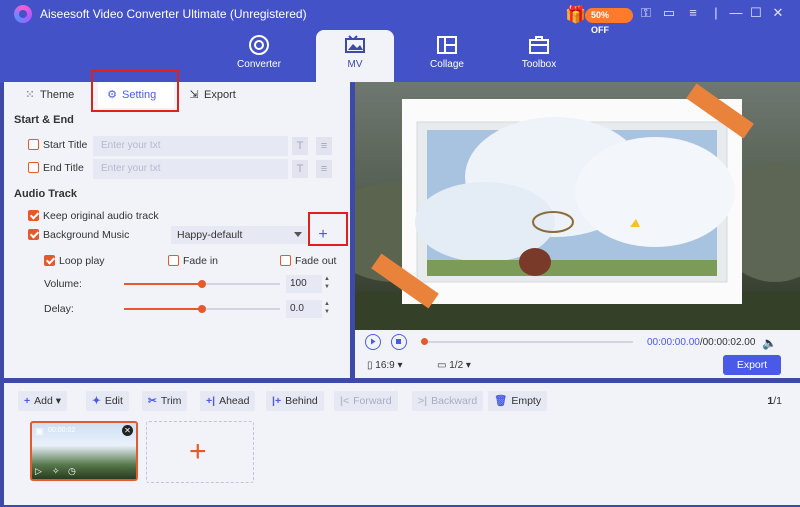 The image size is (800, 507). Describe the element at coordinates (345, 401) in the screenshot. I see `forward-icon: |<` at that location.